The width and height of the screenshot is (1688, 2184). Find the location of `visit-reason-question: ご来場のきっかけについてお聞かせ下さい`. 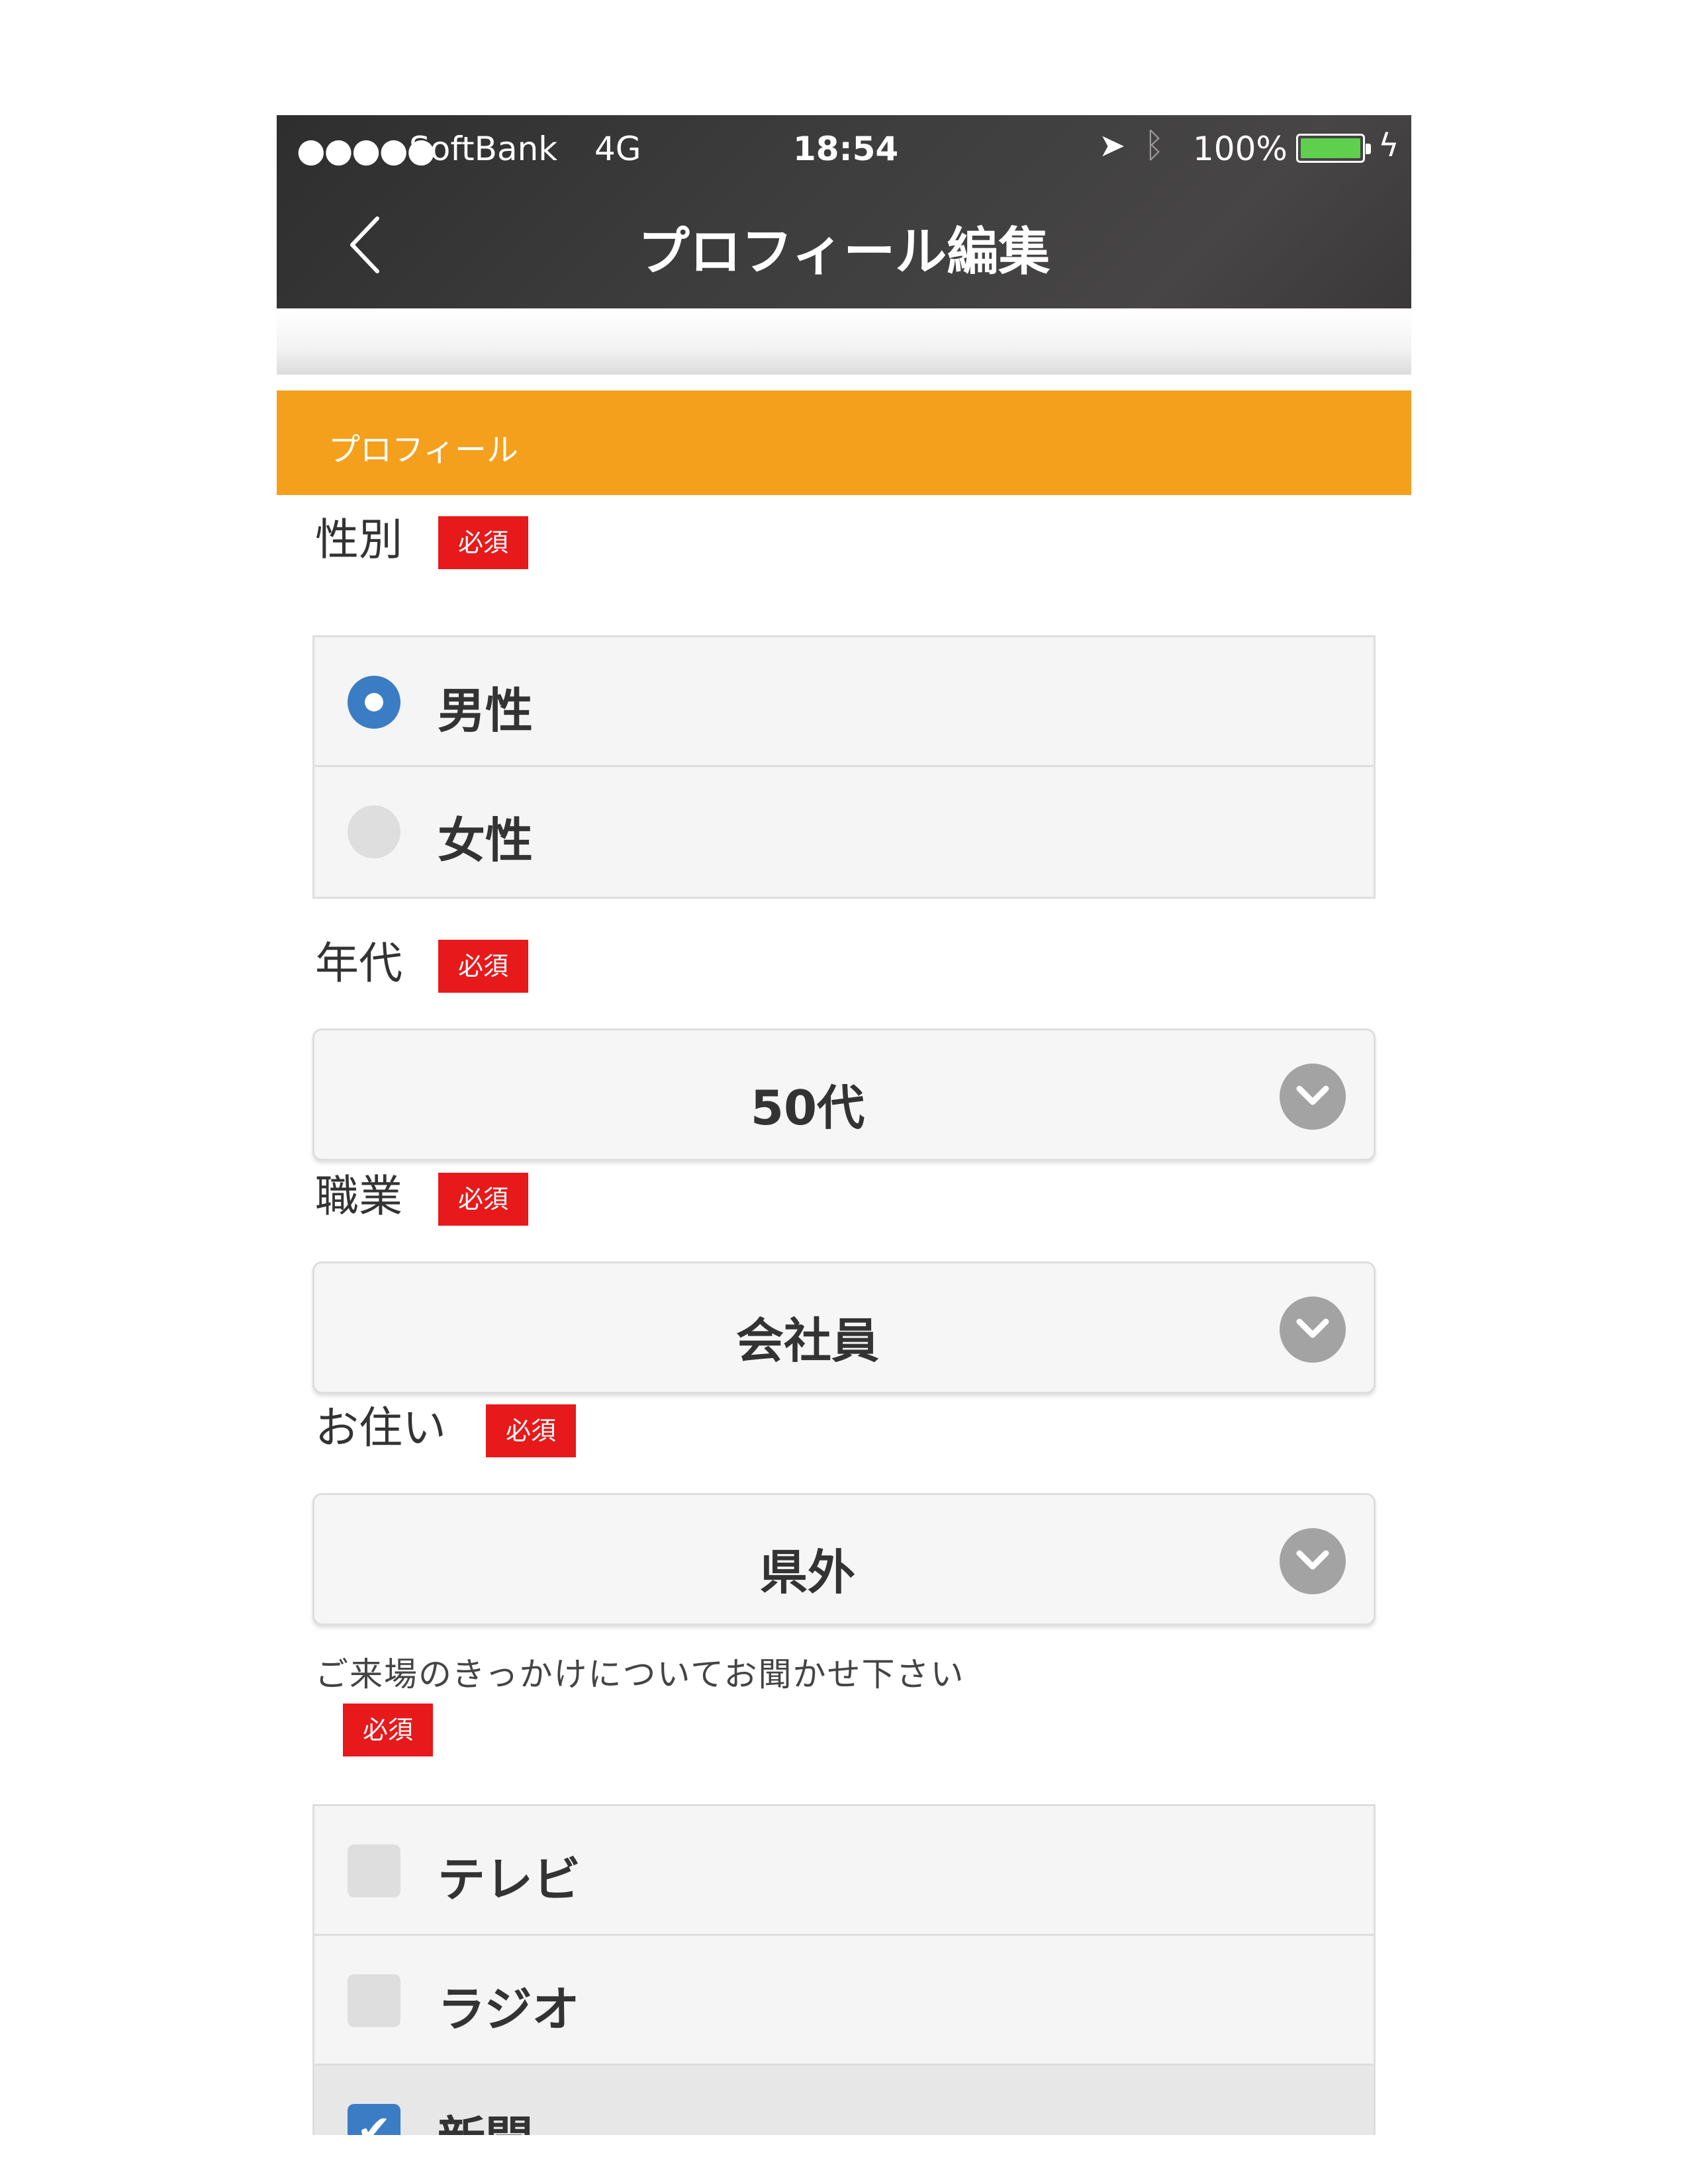

visit-reason-question: ご来場のきっかけについてお聞かせ下さい is located at coordinates (640, 1675).